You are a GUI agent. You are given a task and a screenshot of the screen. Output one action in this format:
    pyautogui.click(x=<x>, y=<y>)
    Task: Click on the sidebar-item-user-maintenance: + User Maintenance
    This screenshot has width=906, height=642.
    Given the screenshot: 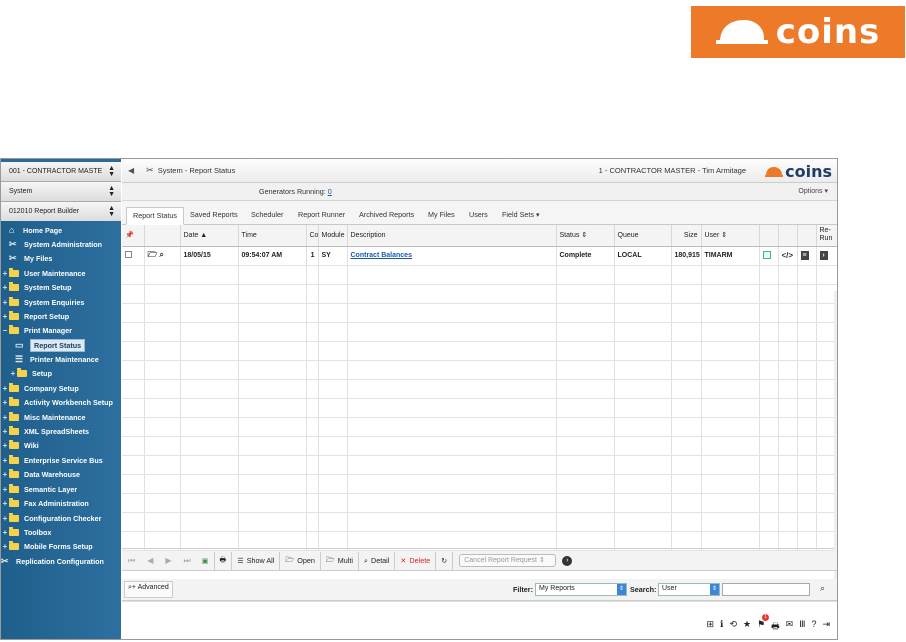 What is the action you would take?
    pyautogui.click(x=61, y=273)
    